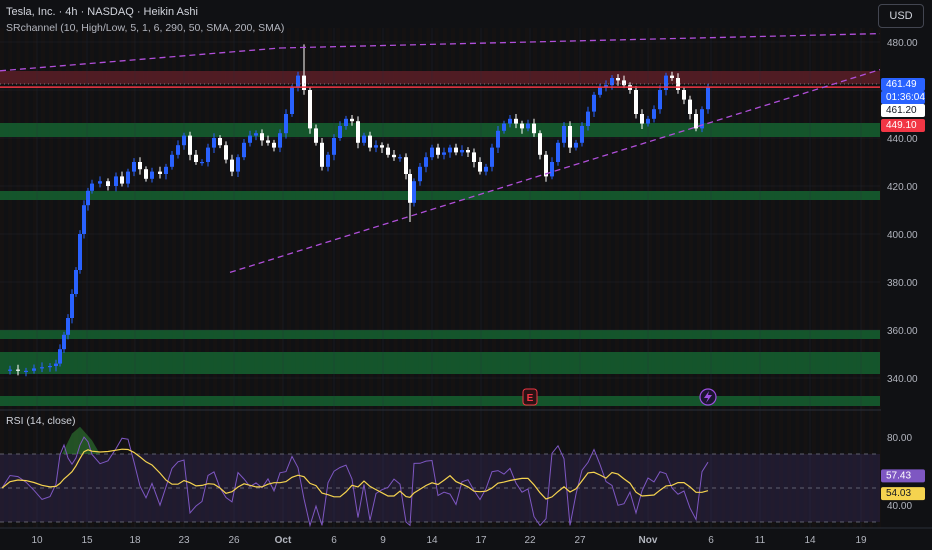  I want to click on price-axis-tick: 400.00, so click(902, 235).